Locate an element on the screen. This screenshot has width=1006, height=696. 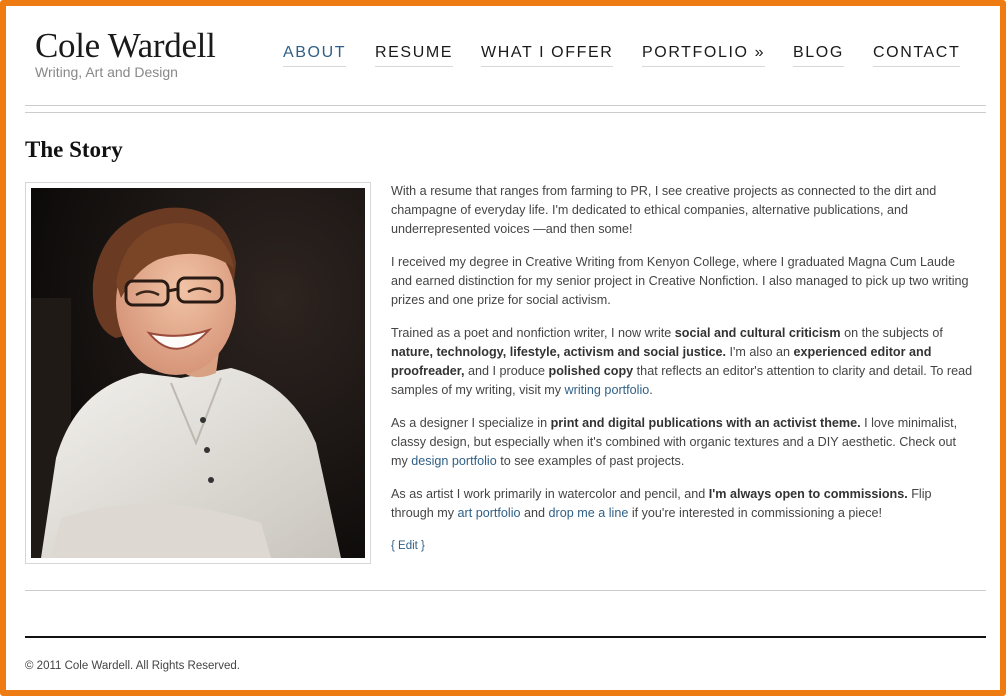
contact-link: drop me a line is located at coordinates (589, 513).